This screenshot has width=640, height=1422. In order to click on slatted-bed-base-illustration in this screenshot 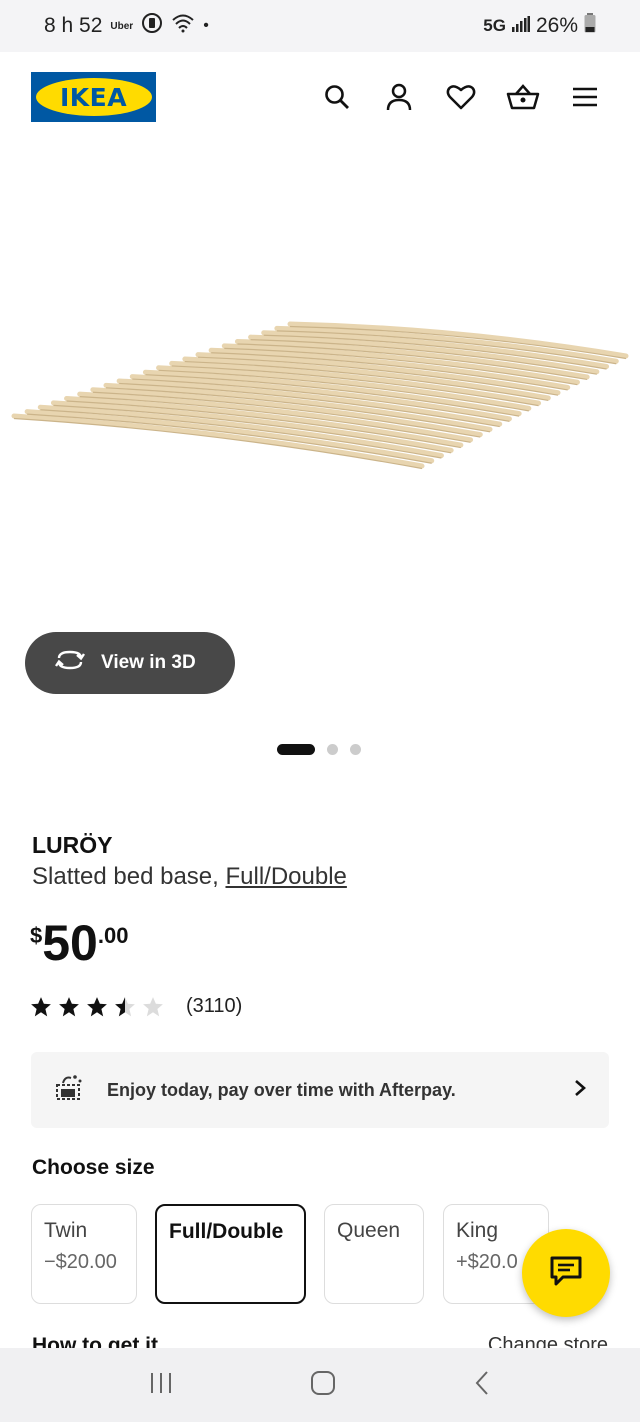, I will do `click(320, 395)`.